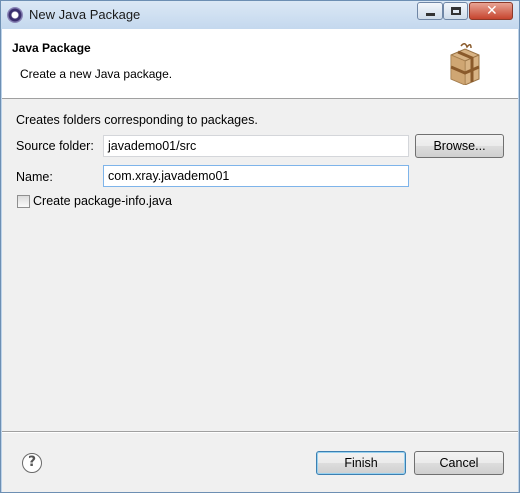  What do you see at coordinates (465, 64) in the screenshot?
I see `package-icon` at bounding box center [465, 64].